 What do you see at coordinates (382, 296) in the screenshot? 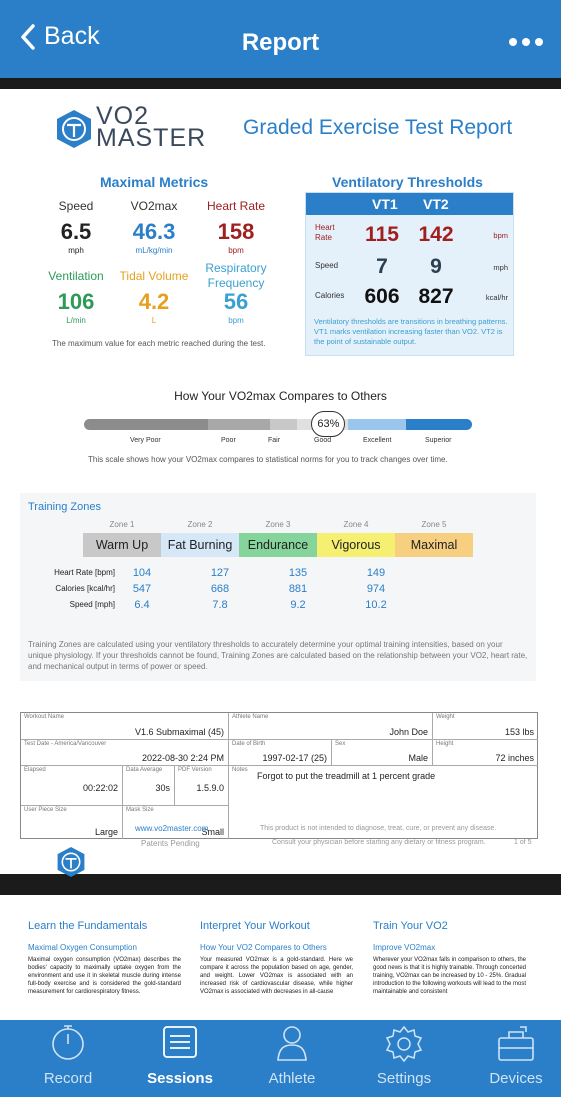
I see `vt1-value: 606` at bounding box center [382, 296].